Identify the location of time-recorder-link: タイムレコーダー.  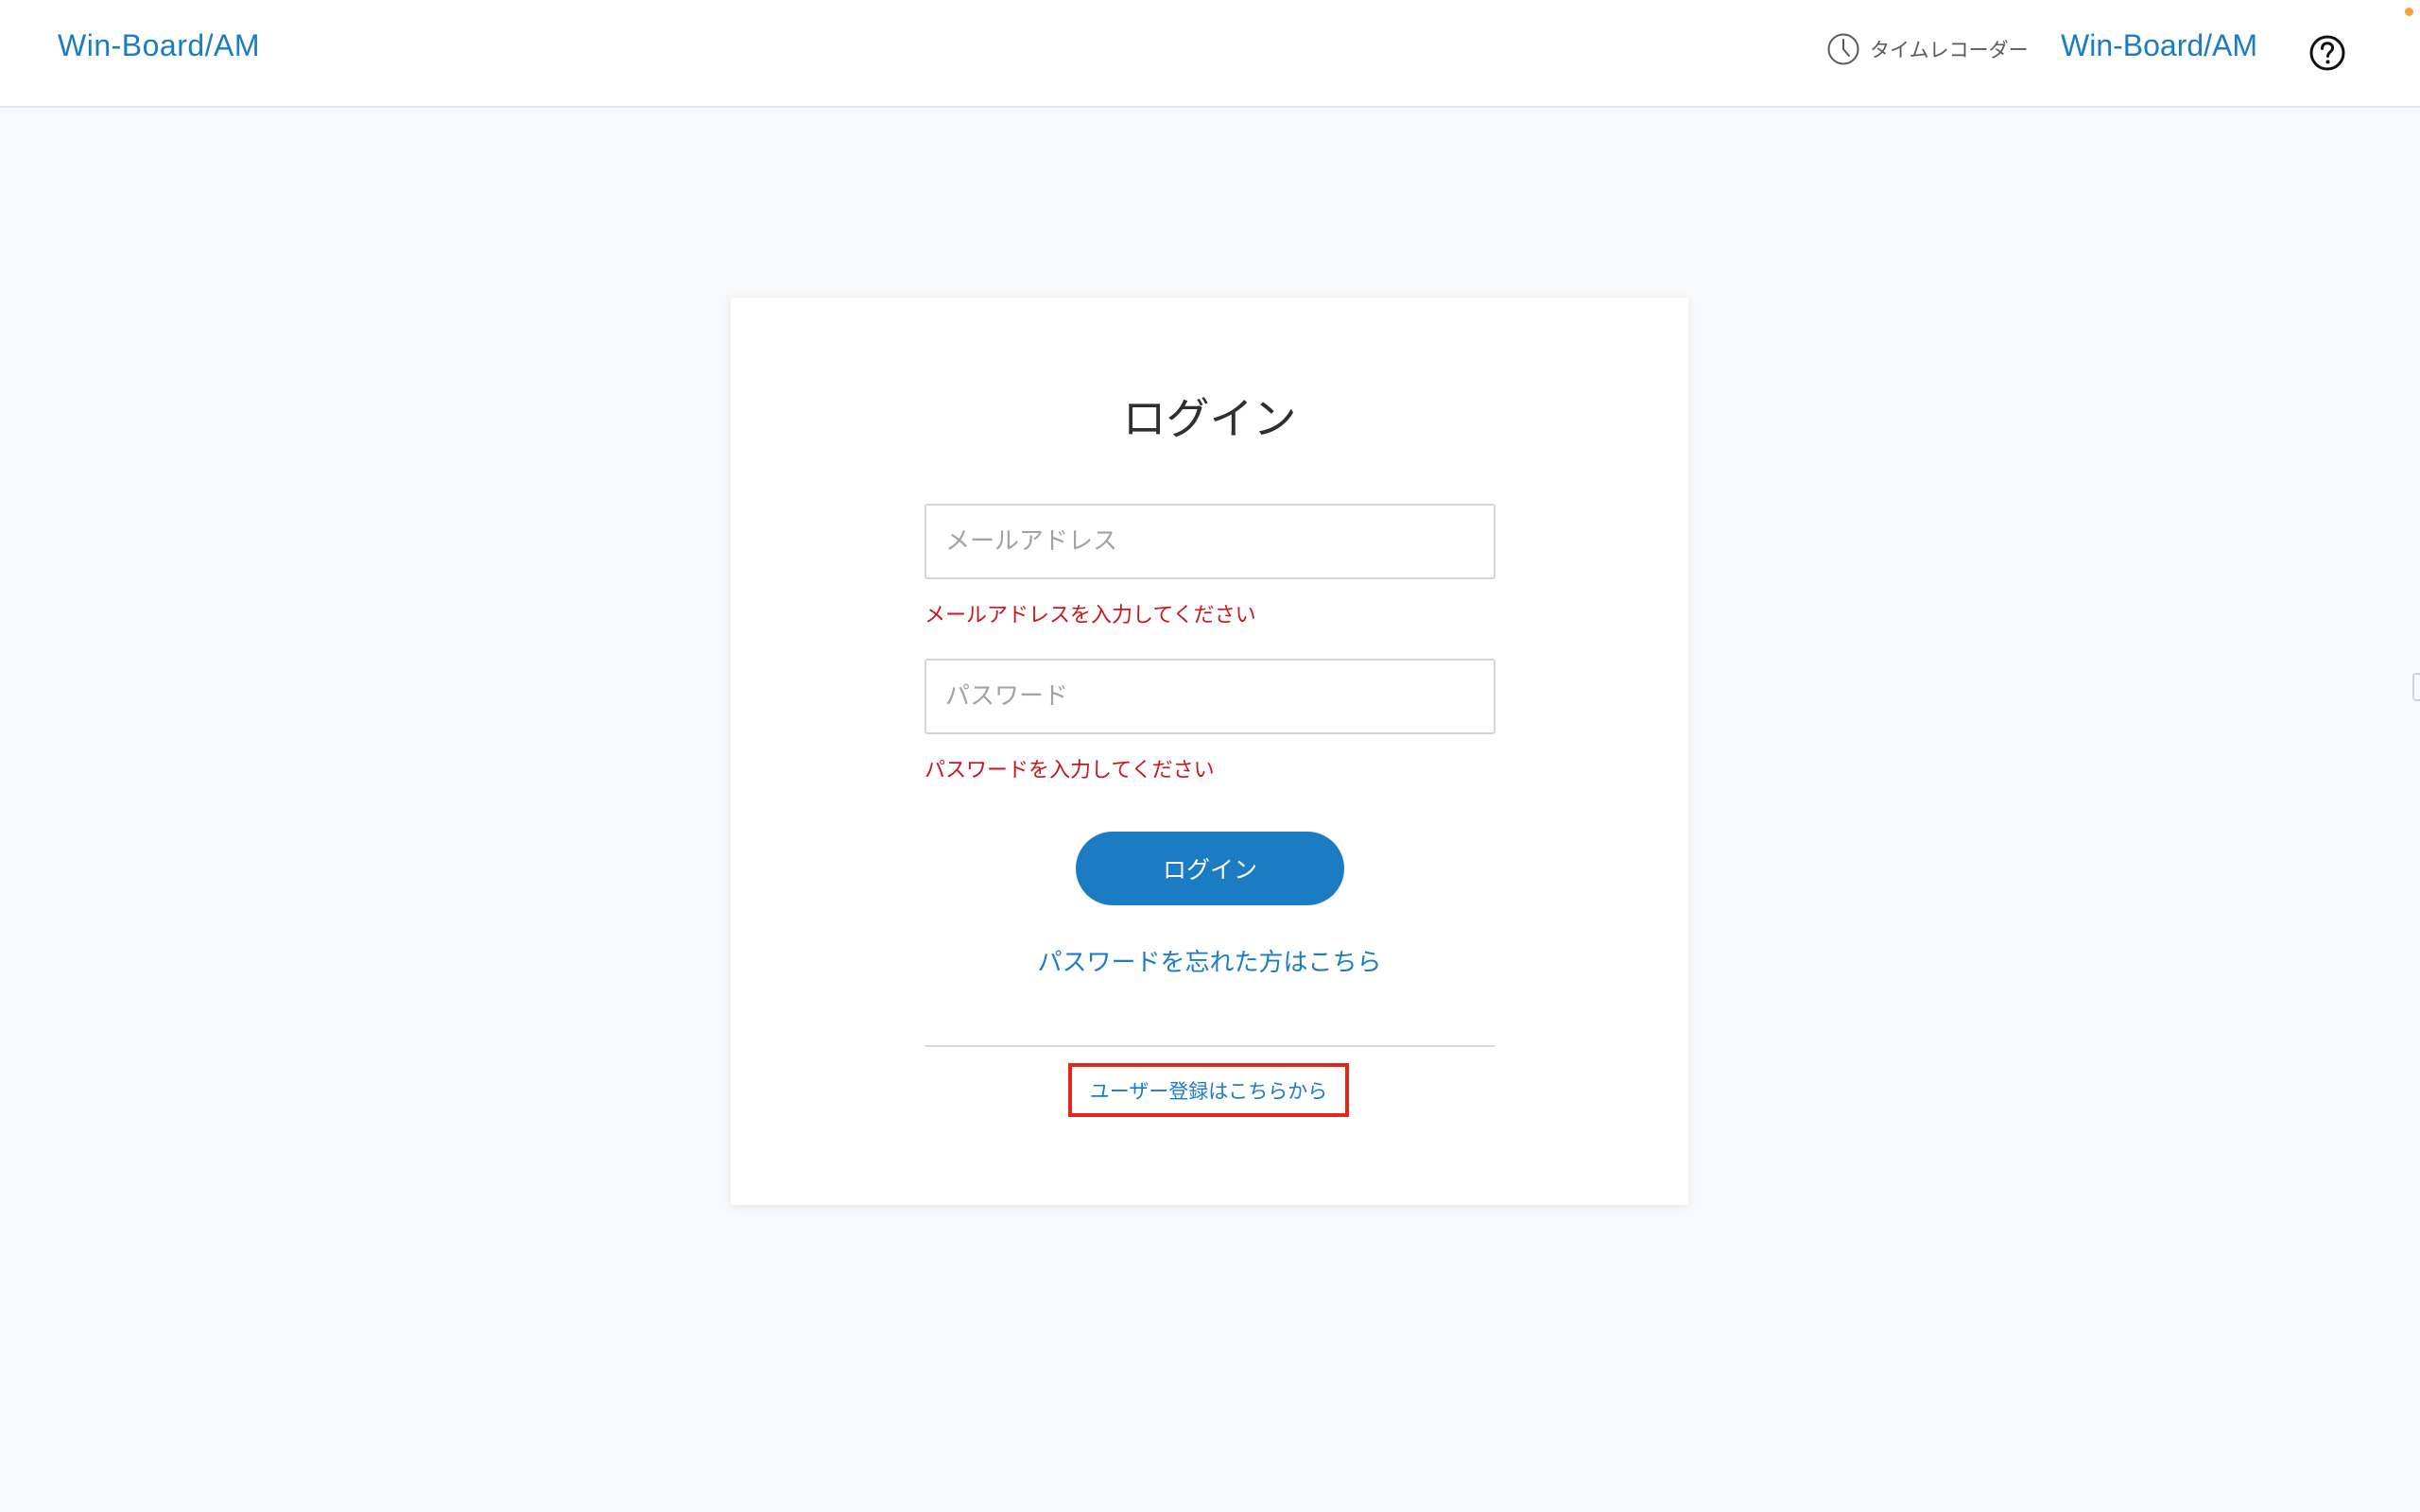
(1928, 49).